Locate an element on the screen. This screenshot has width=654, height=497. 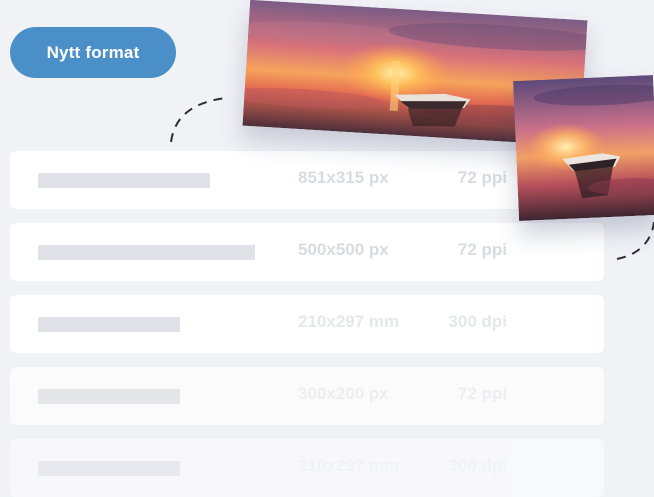
format-row: 300x200 px 72 ppi is located at coordinates (307, 396).